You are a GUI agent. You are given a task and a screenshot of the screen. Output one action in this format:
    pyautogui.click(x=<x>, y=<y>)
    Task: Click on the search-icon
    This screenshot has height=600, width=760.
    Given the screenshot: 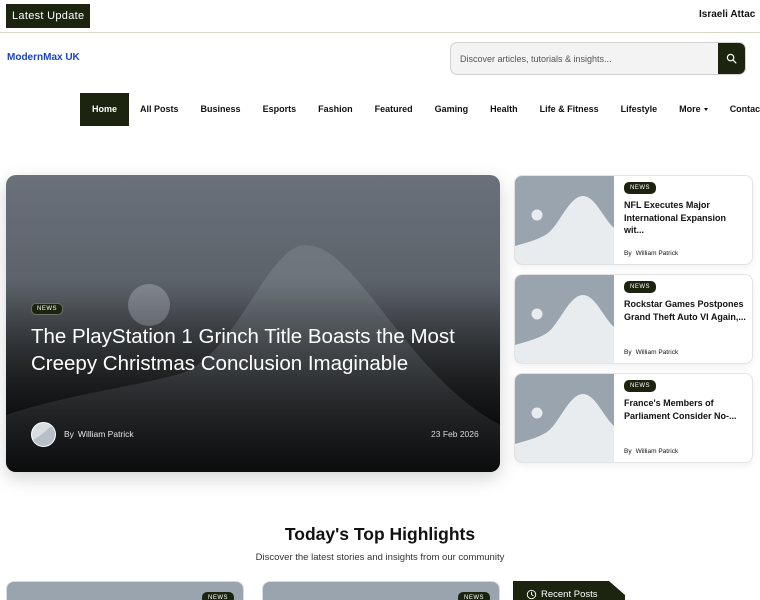 What is the action you would take?
    pyautogui.click(x=731, y=58)
    